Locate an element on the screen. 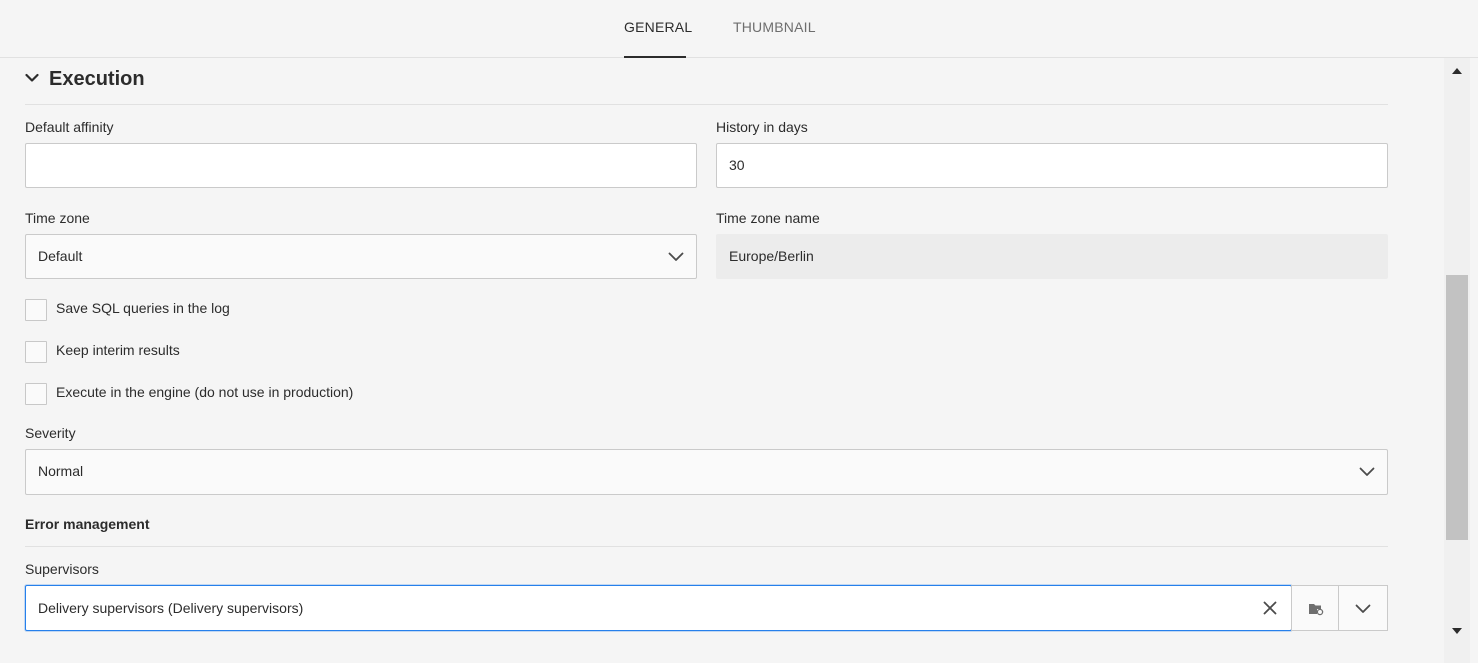  error-management-title: Error management is located at coordinates (87, 524).